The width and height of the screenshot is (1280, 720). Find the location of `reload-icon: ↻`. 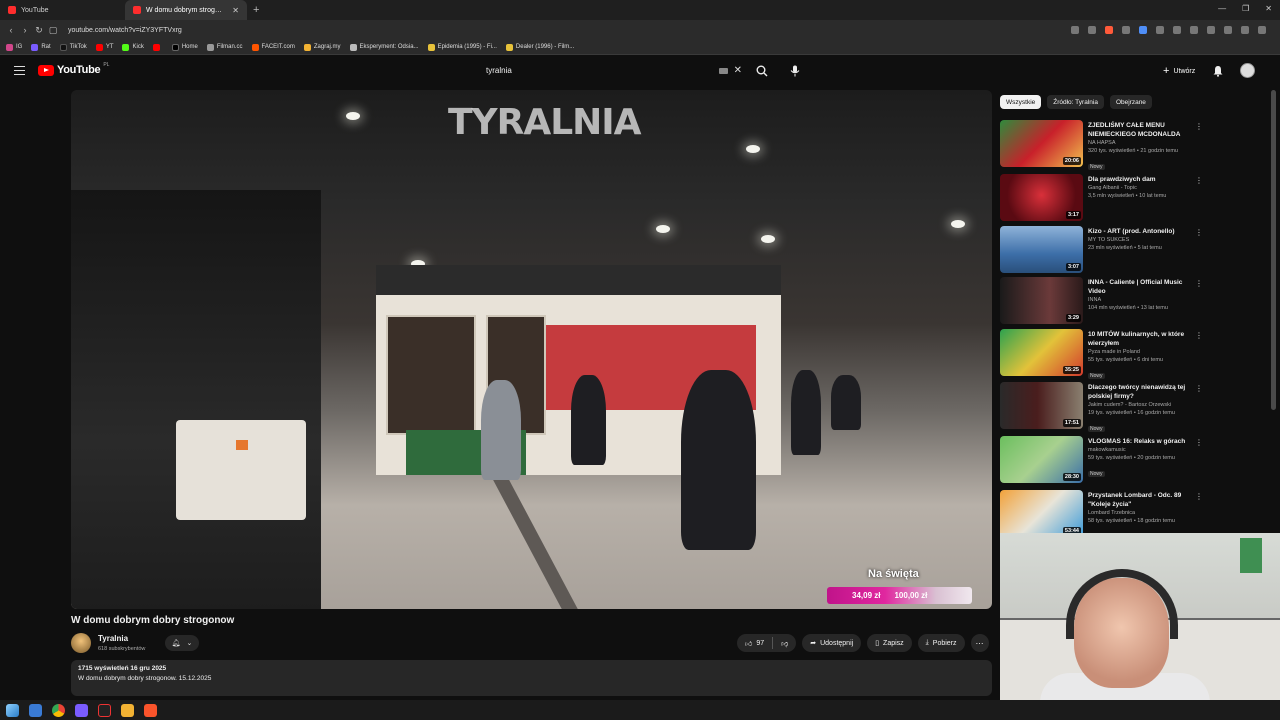

reload-icon: ↻ is located at coordinates (39, 30).